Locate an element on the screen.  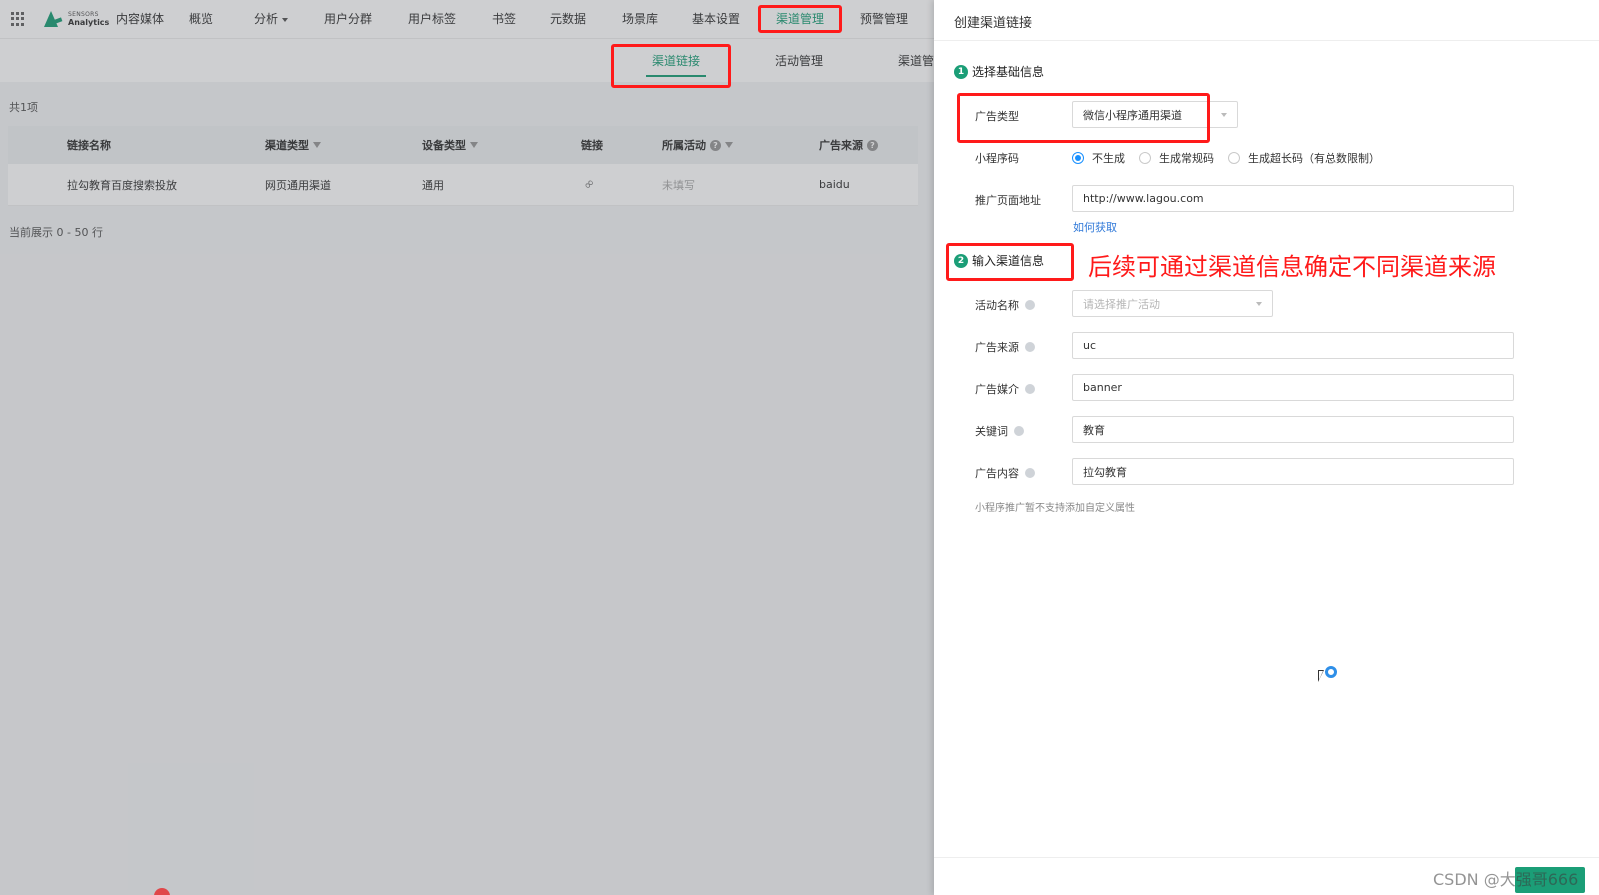
ad-medium-label-text: 广告媒介 is located at coordinates (997, 389).